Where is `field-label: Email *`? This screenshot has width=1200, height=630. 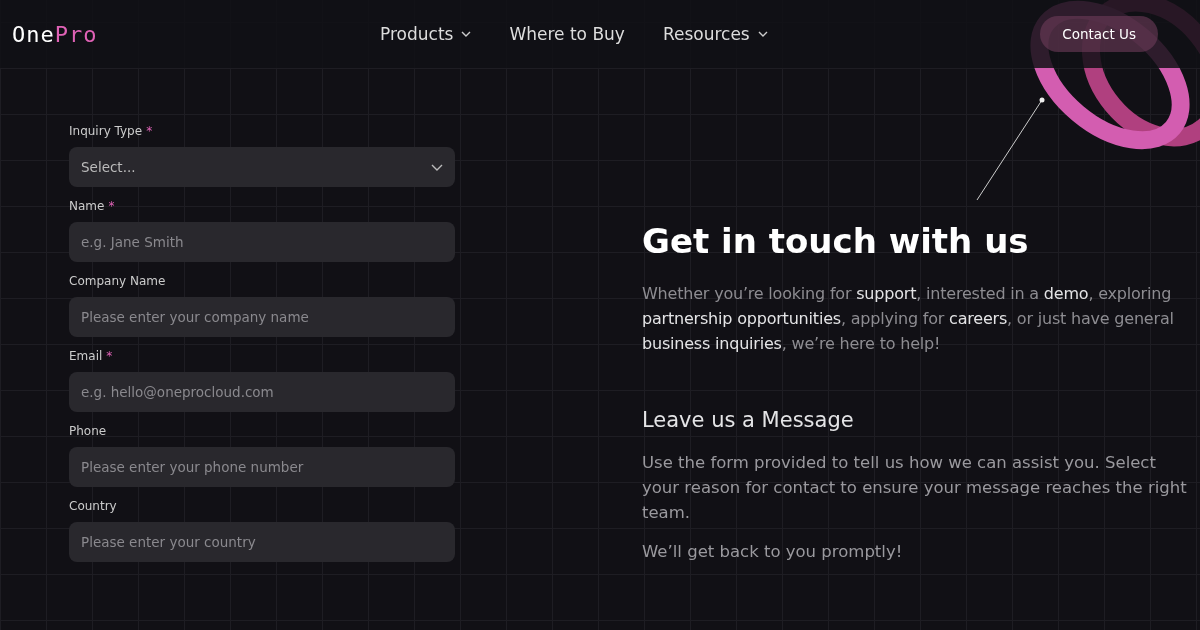 field-label: Email * is located at coordinates (91, 356).